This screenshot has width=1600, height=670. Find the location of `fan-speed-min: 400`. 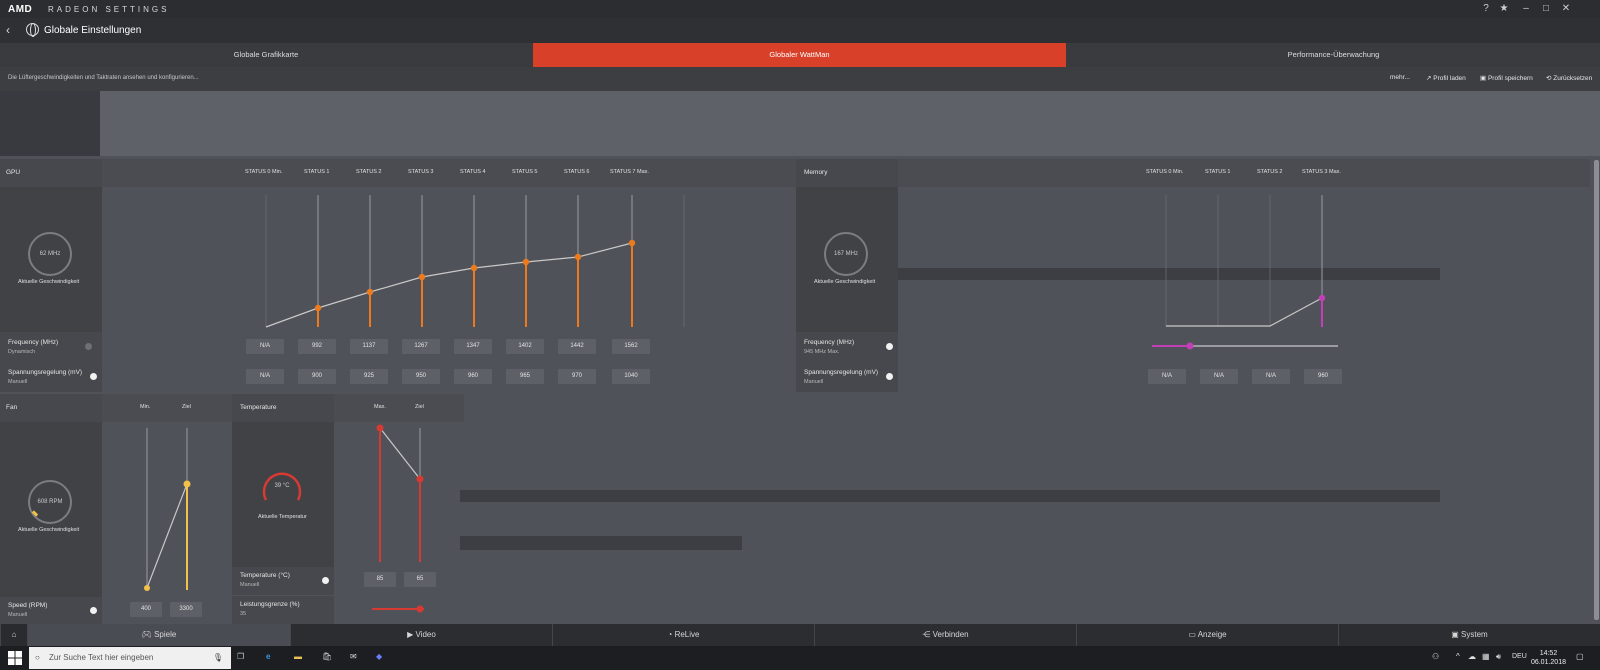

fan-speed-min: 400 is located at coordinates (146, 609).